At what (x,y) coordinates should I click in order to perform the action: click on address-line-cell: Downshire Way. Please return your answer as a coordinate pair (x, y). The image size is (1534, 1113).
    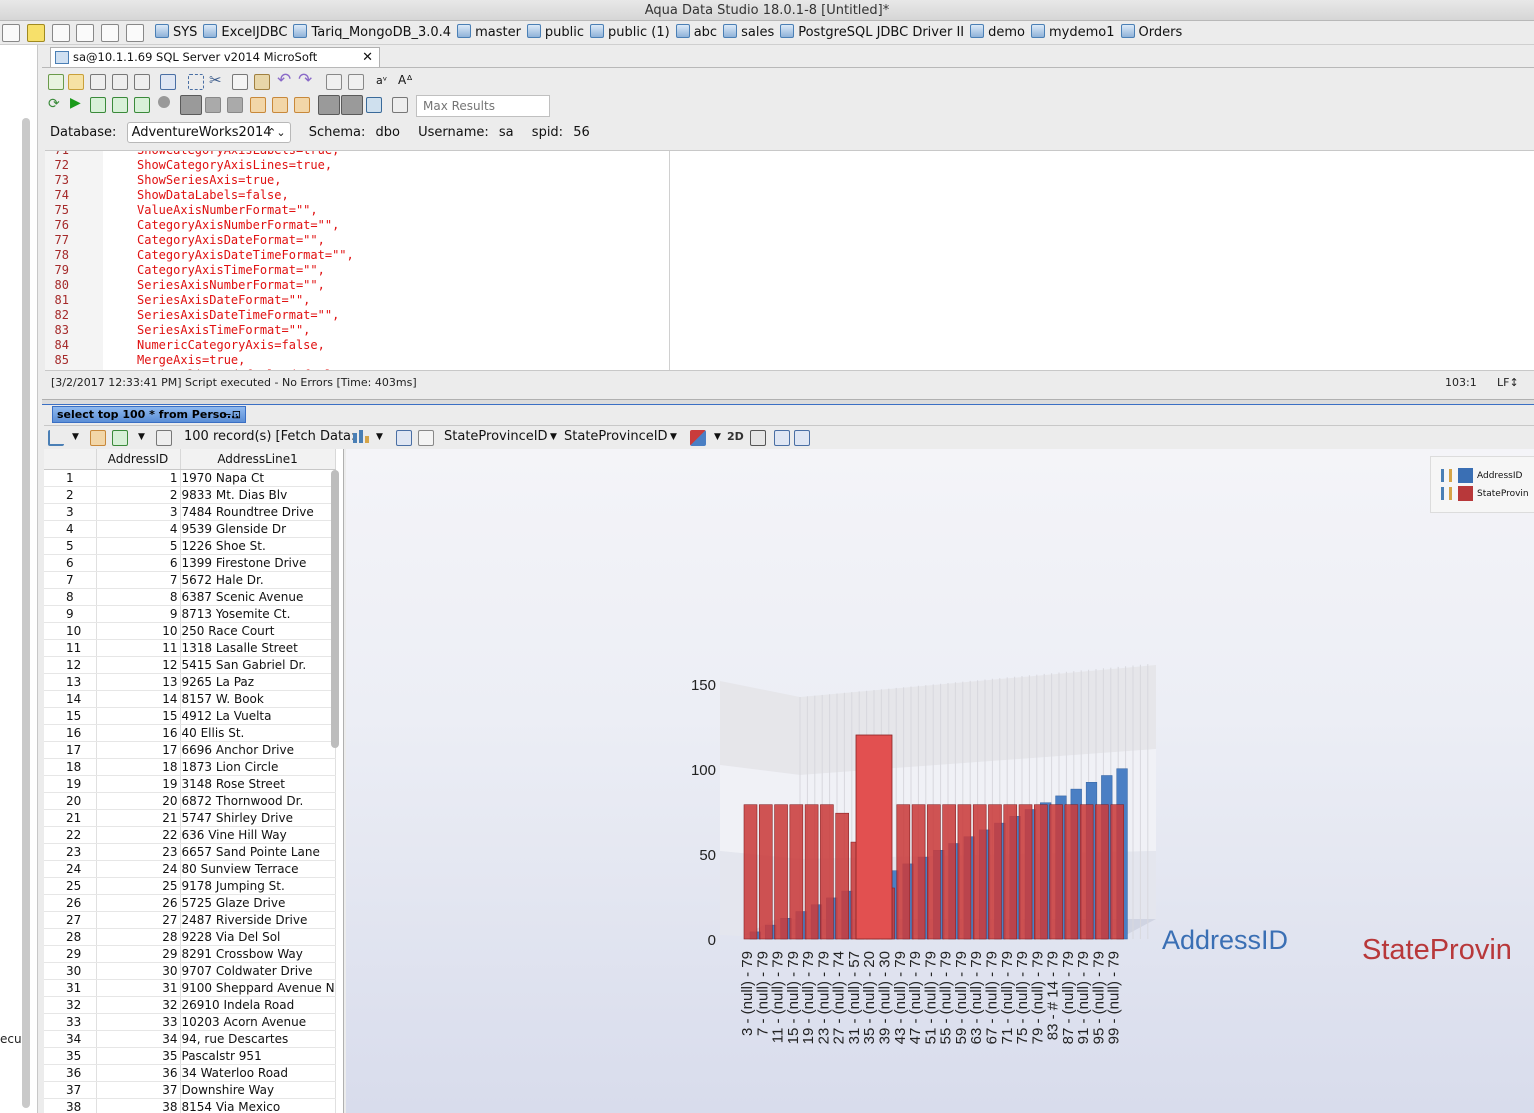
    Looking at the image, I should click on (258, 1090).